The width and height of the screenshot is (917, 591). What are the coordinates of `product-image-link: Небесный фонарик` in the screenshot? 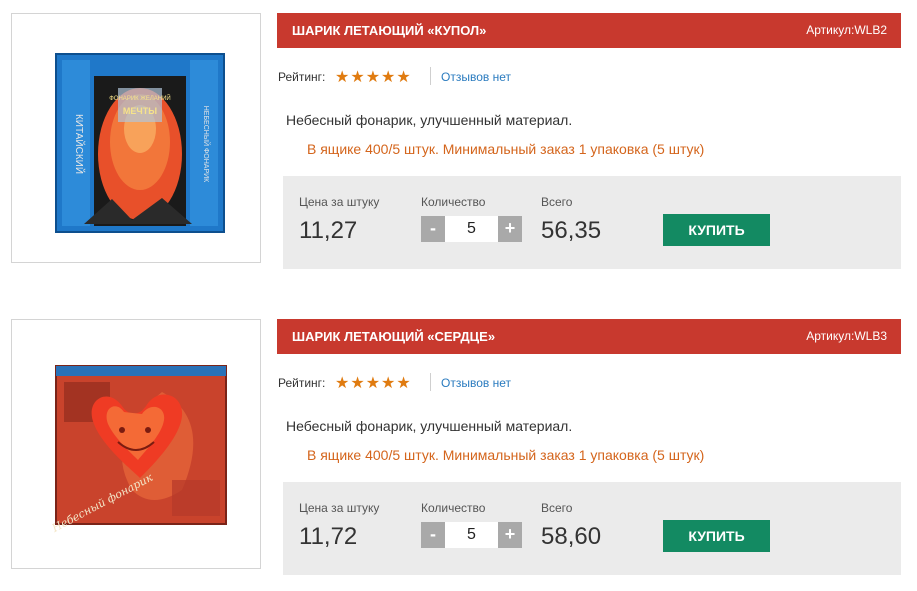 It's located at (136, 444).